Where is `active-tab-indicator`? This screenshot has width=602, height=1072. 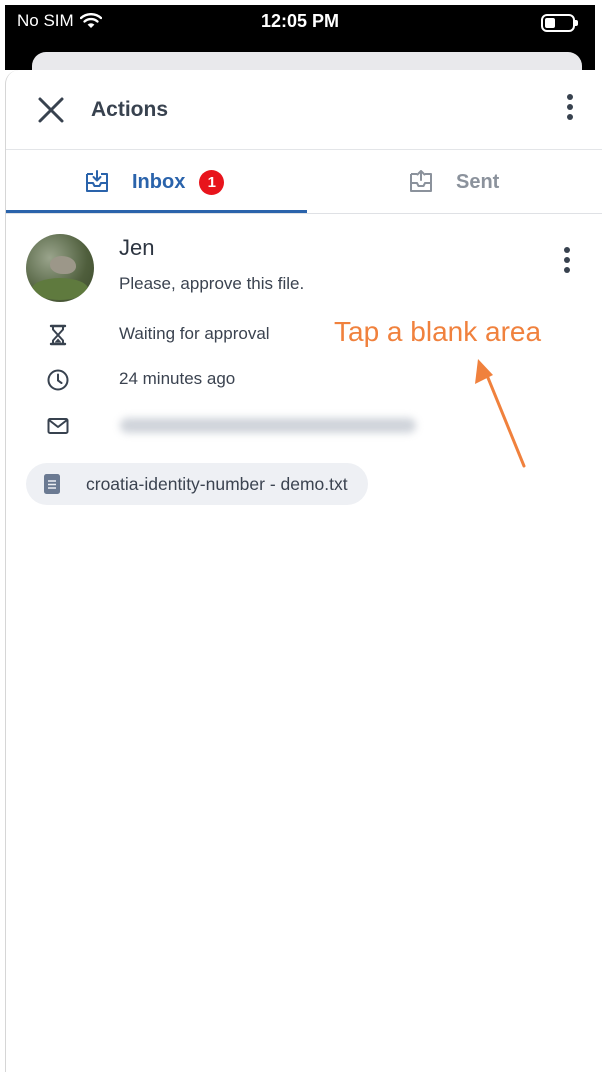 active-tab-indicator is located at coordinates (156, 211).